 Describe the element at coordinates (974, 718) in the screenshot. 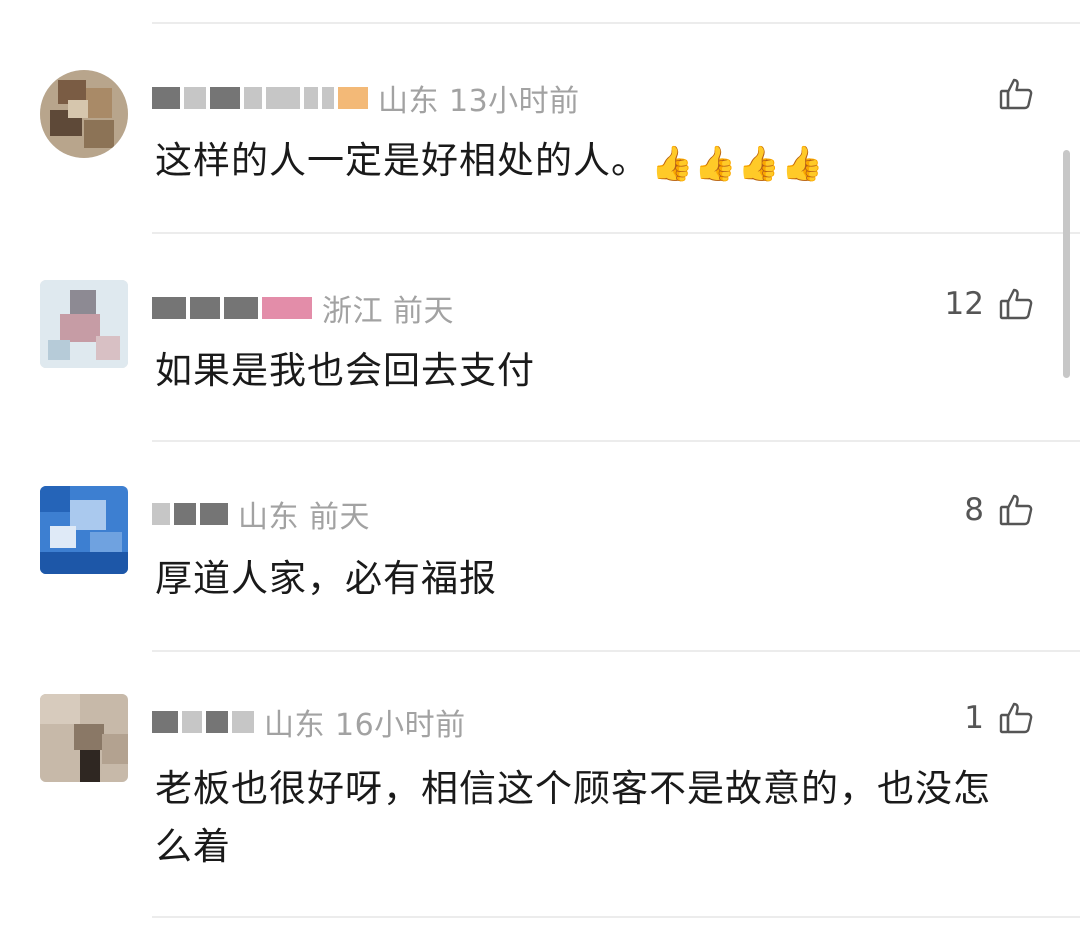

I see `like-count: 1` at that location.